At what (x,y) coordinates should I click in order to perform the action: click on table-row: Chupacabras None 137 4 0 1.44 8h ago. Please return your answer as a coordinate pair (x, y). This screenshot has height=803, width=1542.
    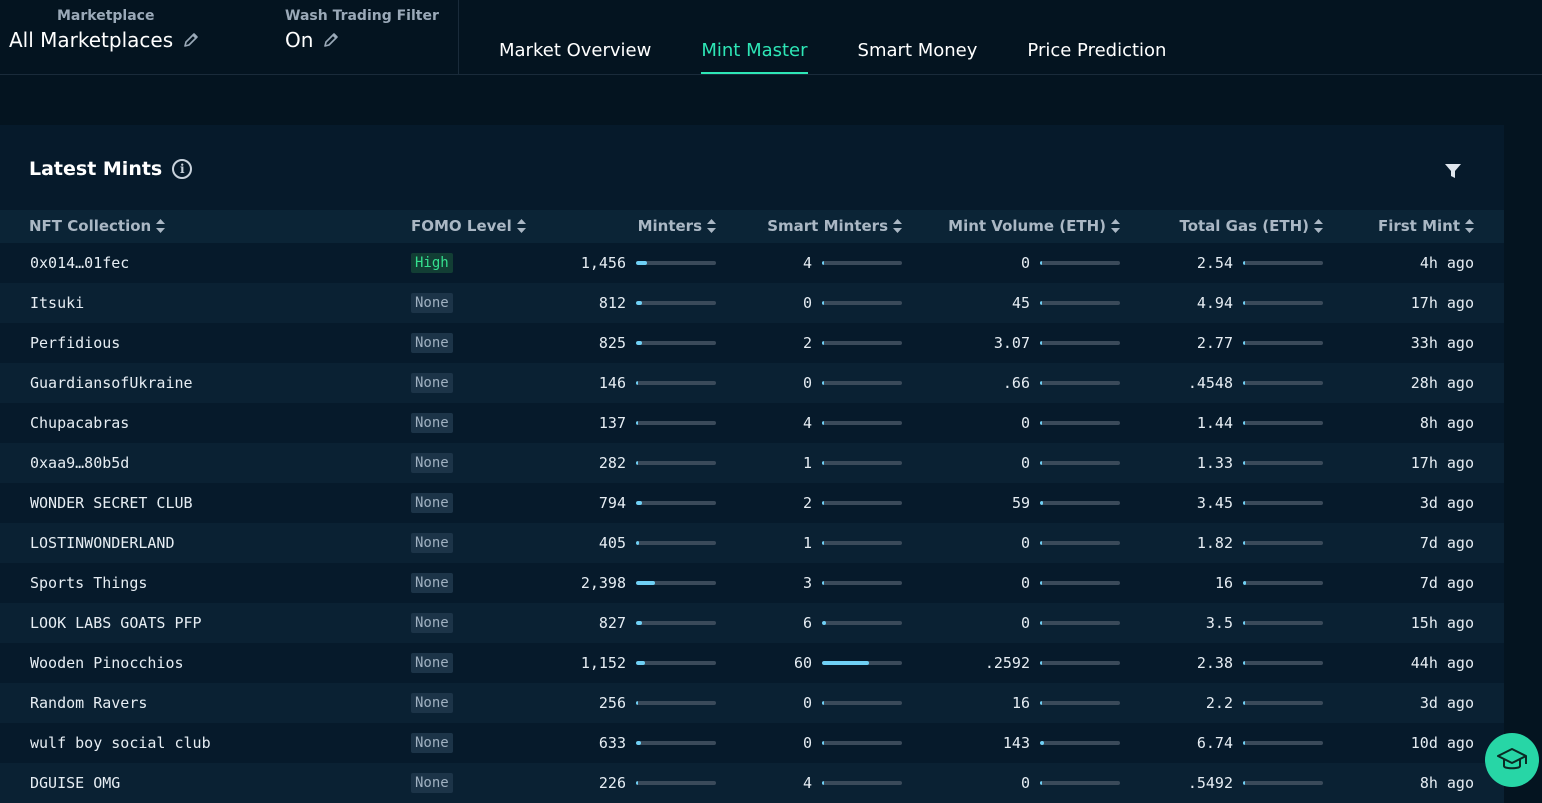
    Looking at the image, I should click on (752, 423).